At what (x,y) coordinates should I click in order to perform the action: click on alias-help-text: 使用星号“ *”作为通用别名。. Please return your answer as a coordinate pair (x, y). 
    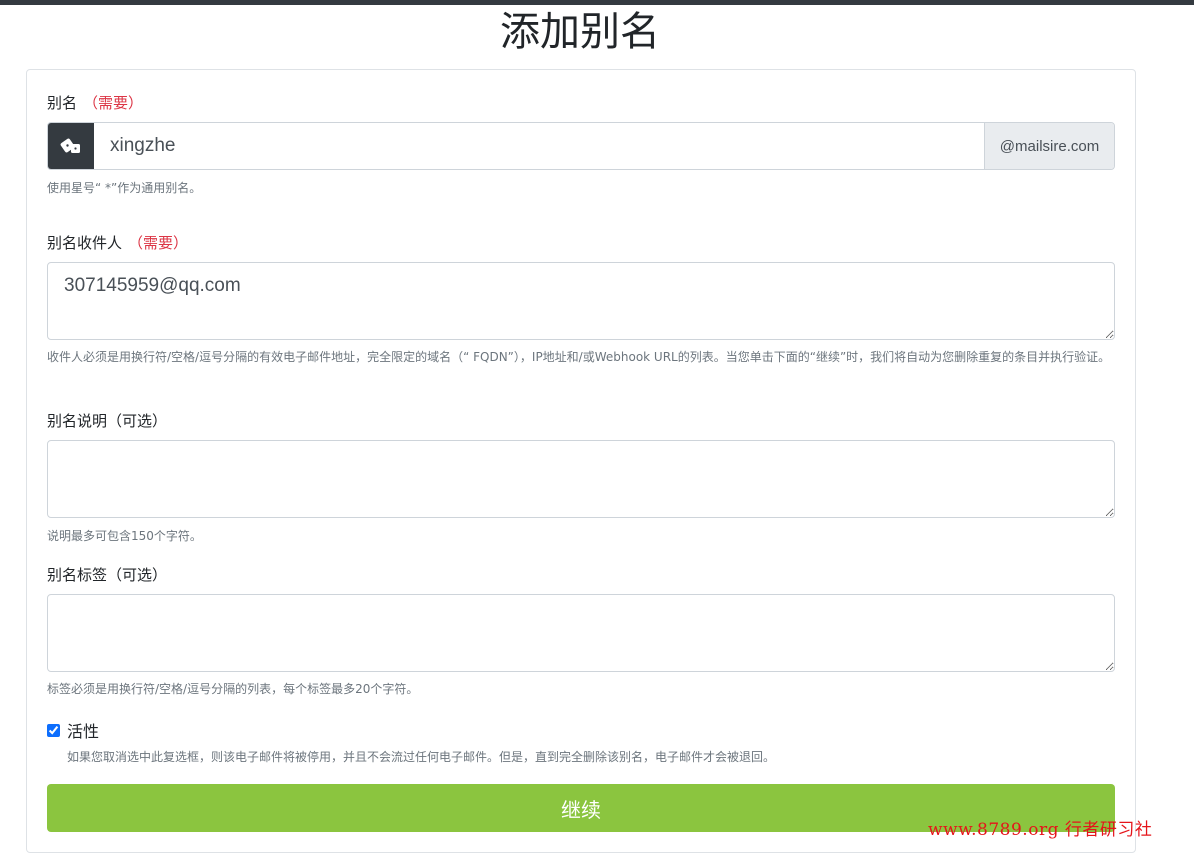
    Looking at the image, I should click on (124, 188).